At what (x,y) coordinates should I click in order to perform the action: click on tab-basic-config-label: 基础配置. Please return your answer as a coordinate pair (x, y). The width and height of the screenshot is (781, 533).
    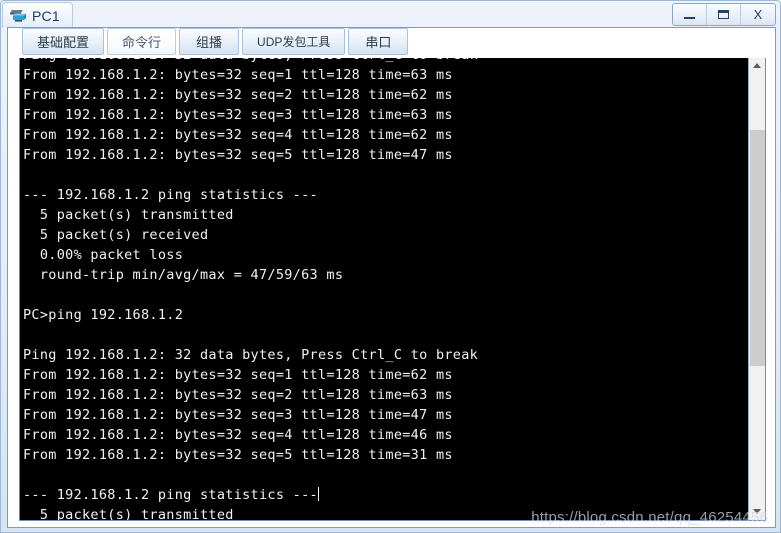
    Looking at the image, I should click on (63, 42).